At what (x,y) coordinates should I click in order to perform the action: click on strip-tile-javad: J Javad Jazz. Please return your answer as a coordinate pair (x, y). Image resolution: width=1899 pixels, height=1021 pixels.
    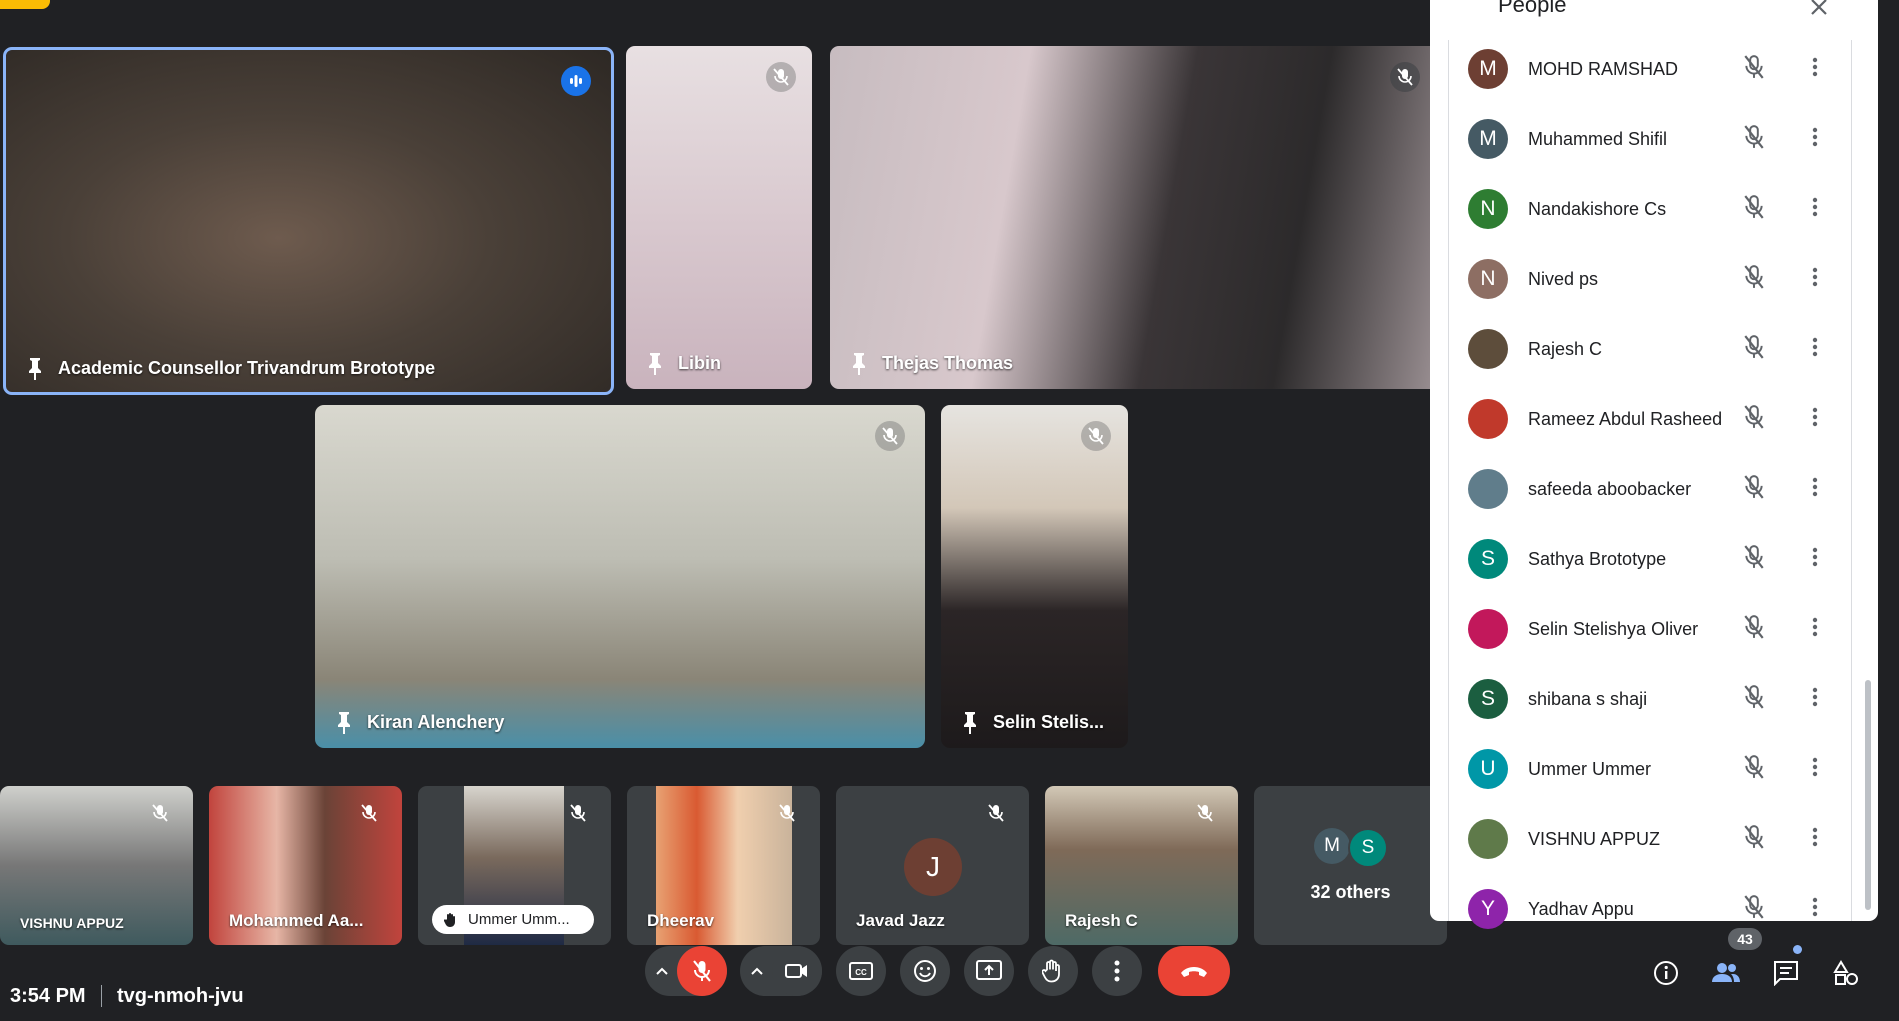
    Looking at the image, I should click on (932, 865).